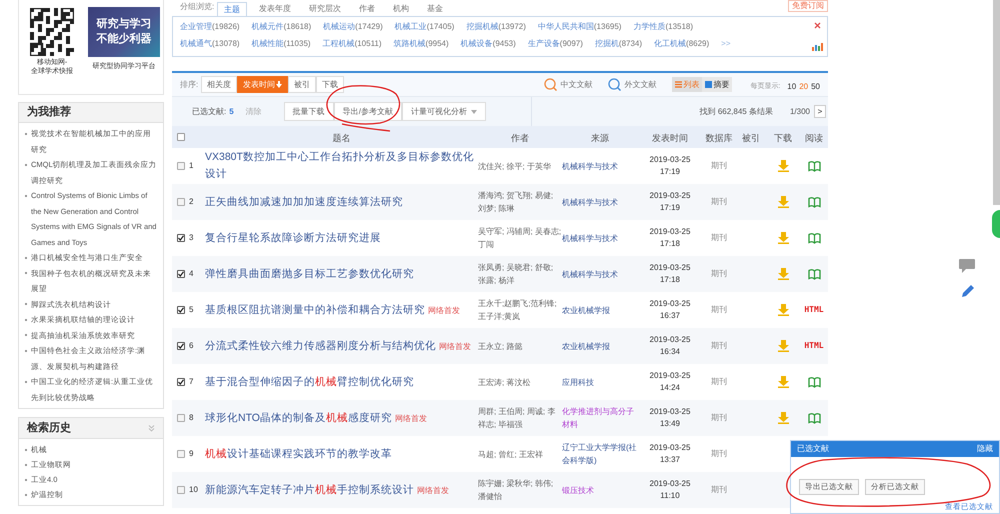 Image resolution: width=1000 pixels, height=514 pixels. What do you see at coordinates (368, 111) in the screenshot?
I see `toolbar-button: 导出/参考文献` at bounding box center [368, 111].